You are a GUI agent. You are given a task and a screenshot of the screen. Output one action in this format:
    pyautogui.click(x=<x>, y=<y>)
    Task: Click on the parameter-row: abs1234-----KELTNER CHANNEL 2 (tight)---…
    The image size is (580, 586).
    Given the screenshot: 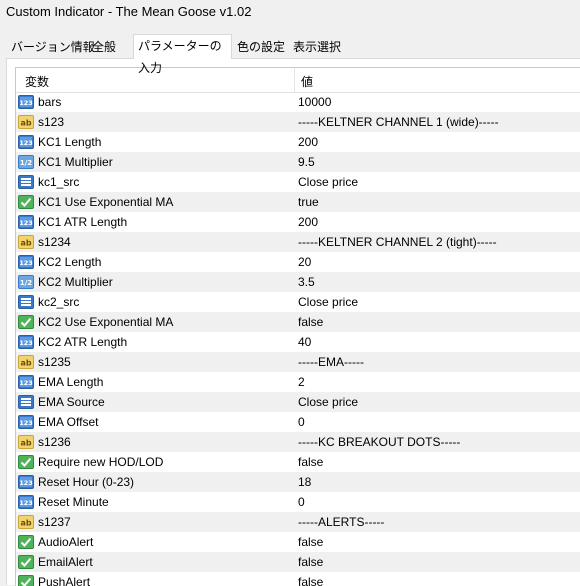 What is the action you would take?
    pyautogui.click(x=298, y=242)
    